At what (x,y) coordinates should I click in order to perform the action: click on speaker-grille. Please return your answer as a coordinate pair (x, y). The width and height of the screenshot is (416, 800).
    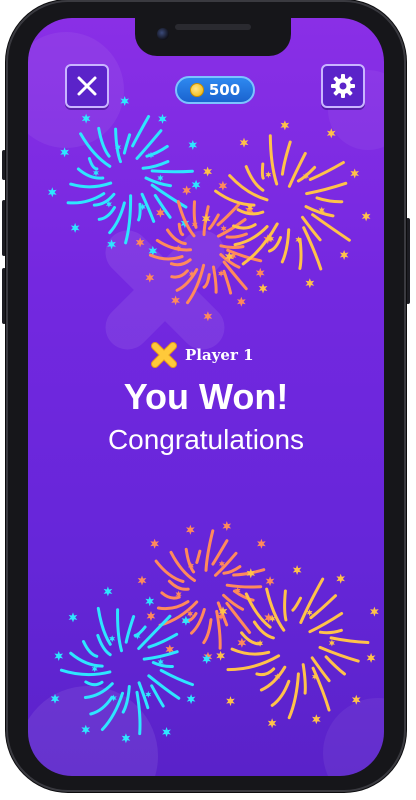
    Looking at the image, I should click on (213, 27).